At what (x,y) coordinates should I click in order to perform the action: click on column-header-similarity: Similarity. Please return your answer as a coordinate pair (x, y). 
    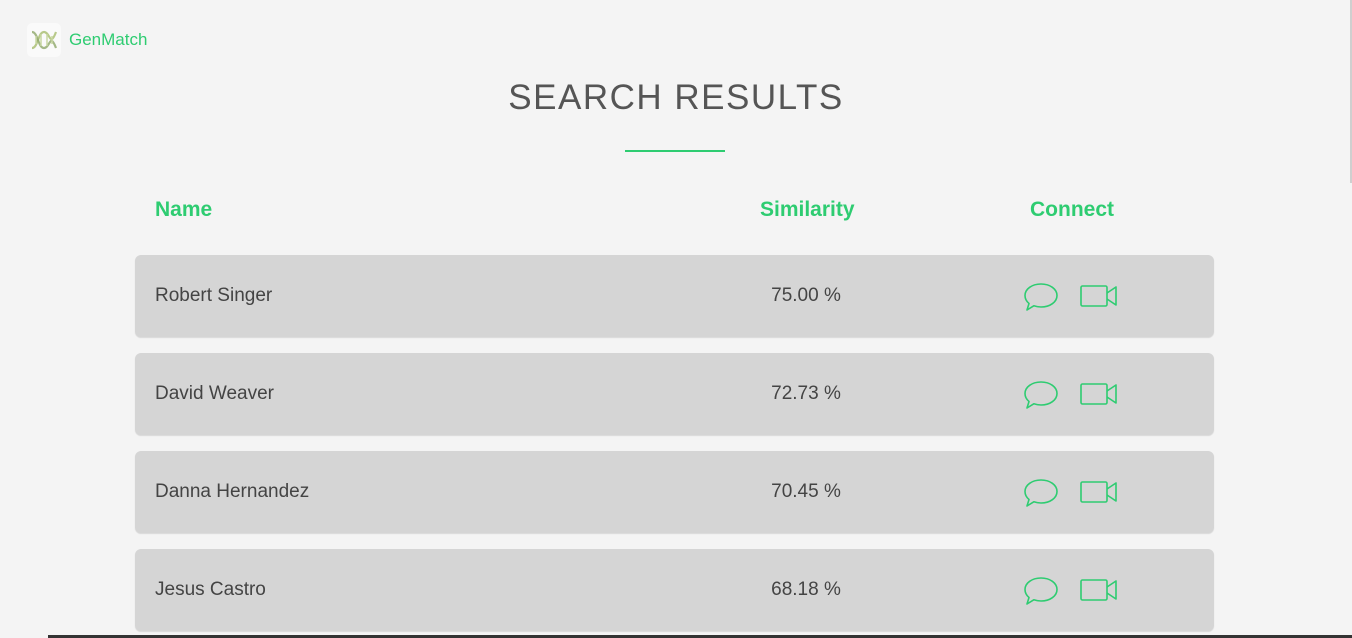
    Looking at the image, I should click on (807, 209).